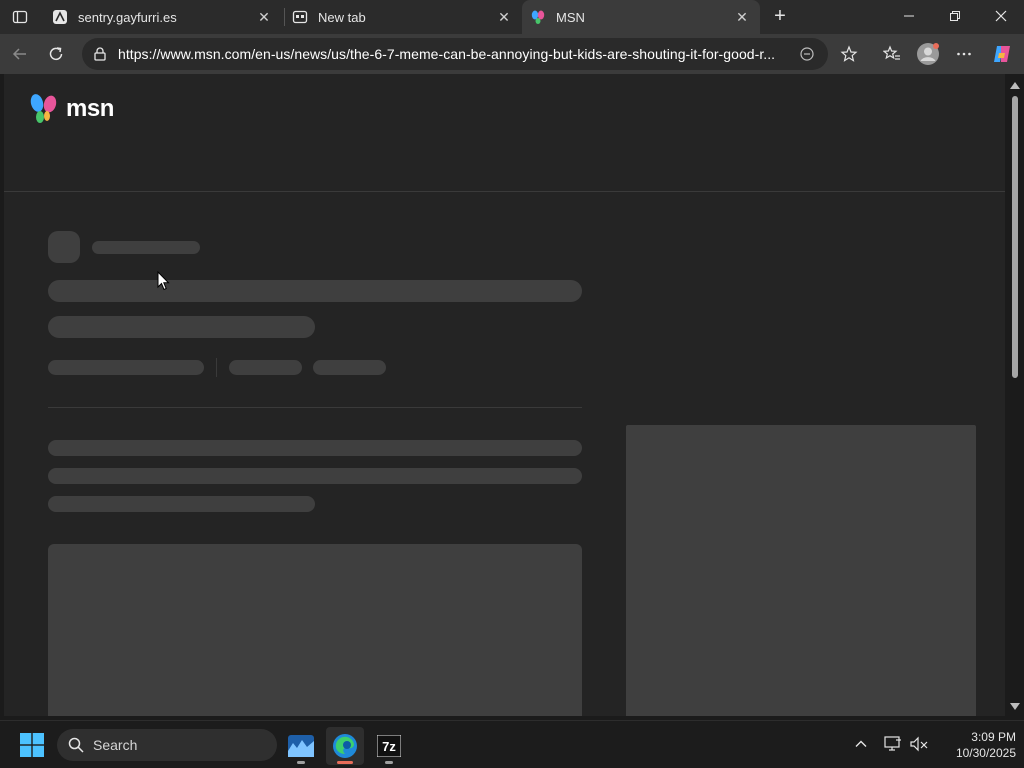  Describe the element at coordinates (64, 247) in the screenshot. I see `publisher-logo-placeholder` at that location.